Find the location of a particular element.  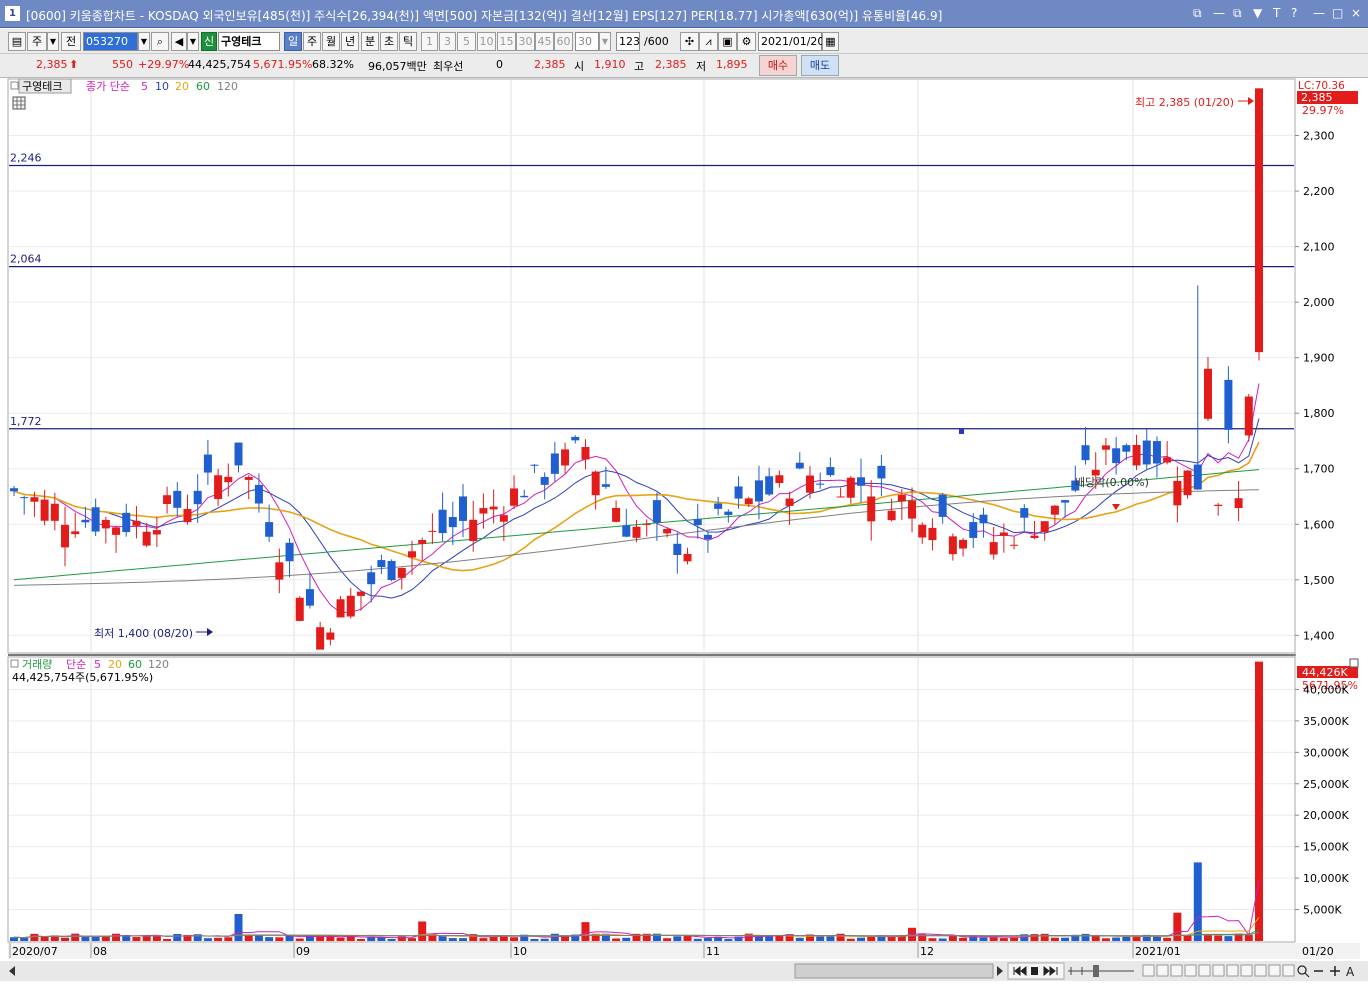

low-value: 1,895 is located at coordinates (732, 64).